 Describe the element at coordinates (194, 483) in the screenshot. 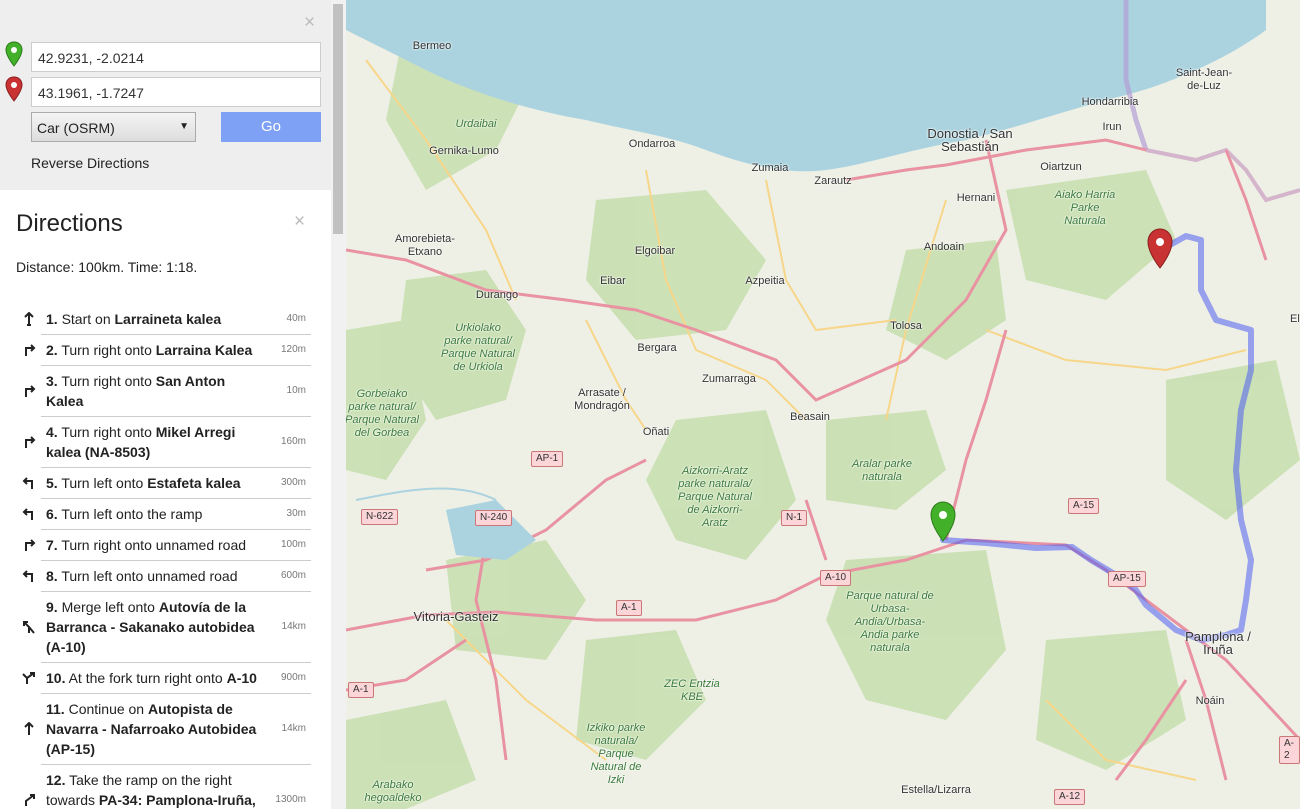

I see `step-road: Estafeta kalea` at that location.